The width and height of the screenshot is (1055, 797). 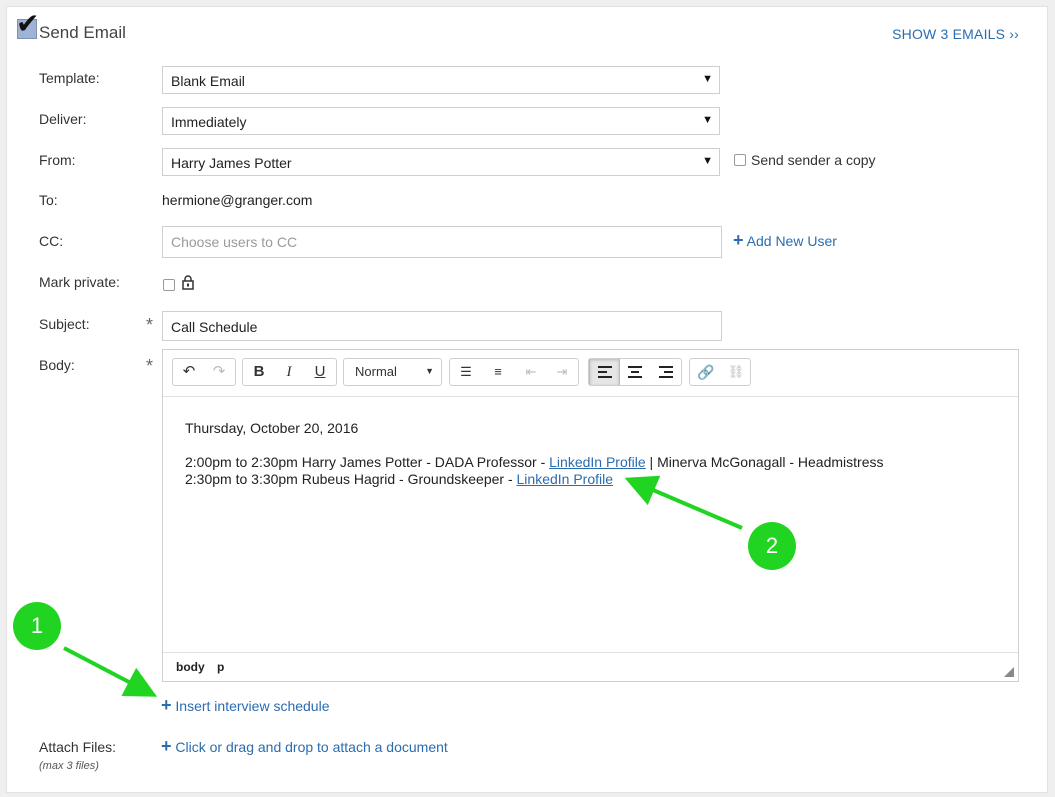 What do you see at coordinates (231, 163) in the screenshot?
I see `from-value: Harry James Potter` at bounding box center [231, 163].